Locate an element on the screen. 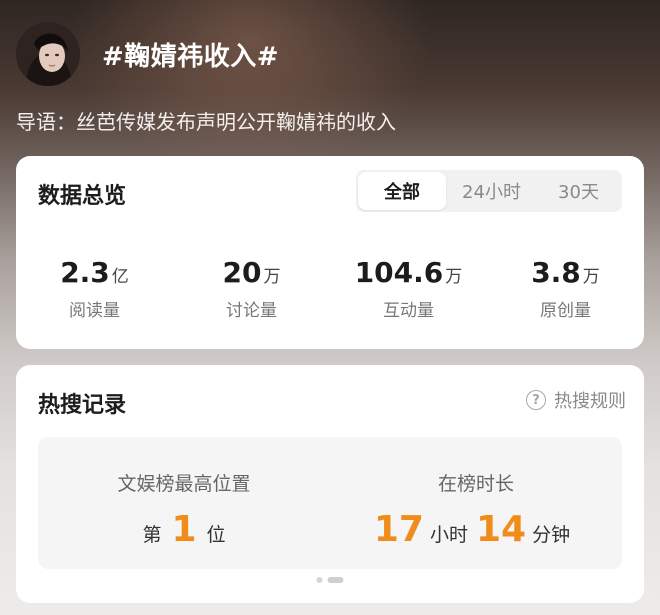  duration-minutes: 14 is located at coordinates (501, 529).